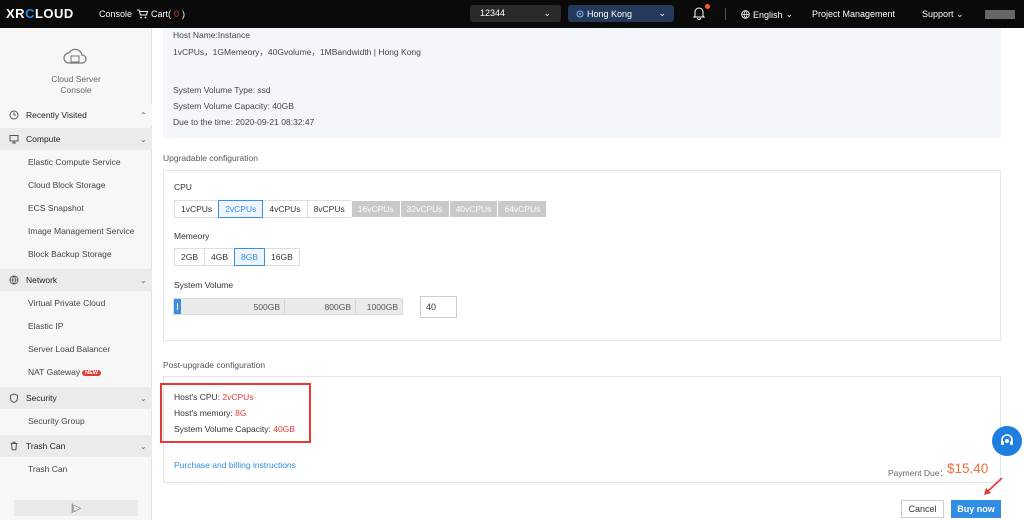 The image size is (1024, 520). Describe the element at coordinates (76, 446) in the screenshot. I see `sidebar-group-trash-can: Trash Can ⌄` at that location.